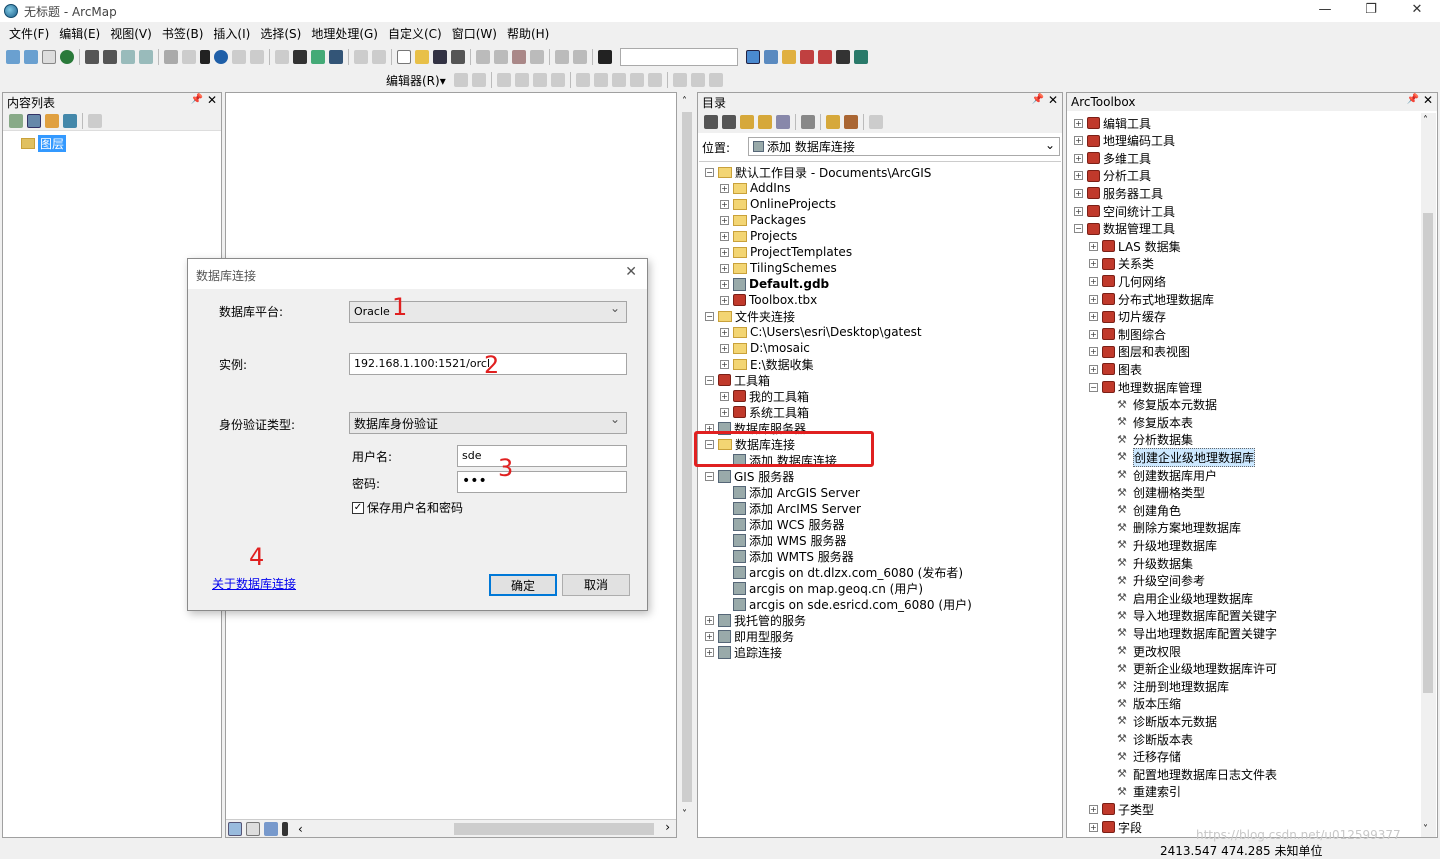  What do you see at coordinates (861, 57) in the screenshot?
I see `model-builder-icon` at bounding box center [861, 57].